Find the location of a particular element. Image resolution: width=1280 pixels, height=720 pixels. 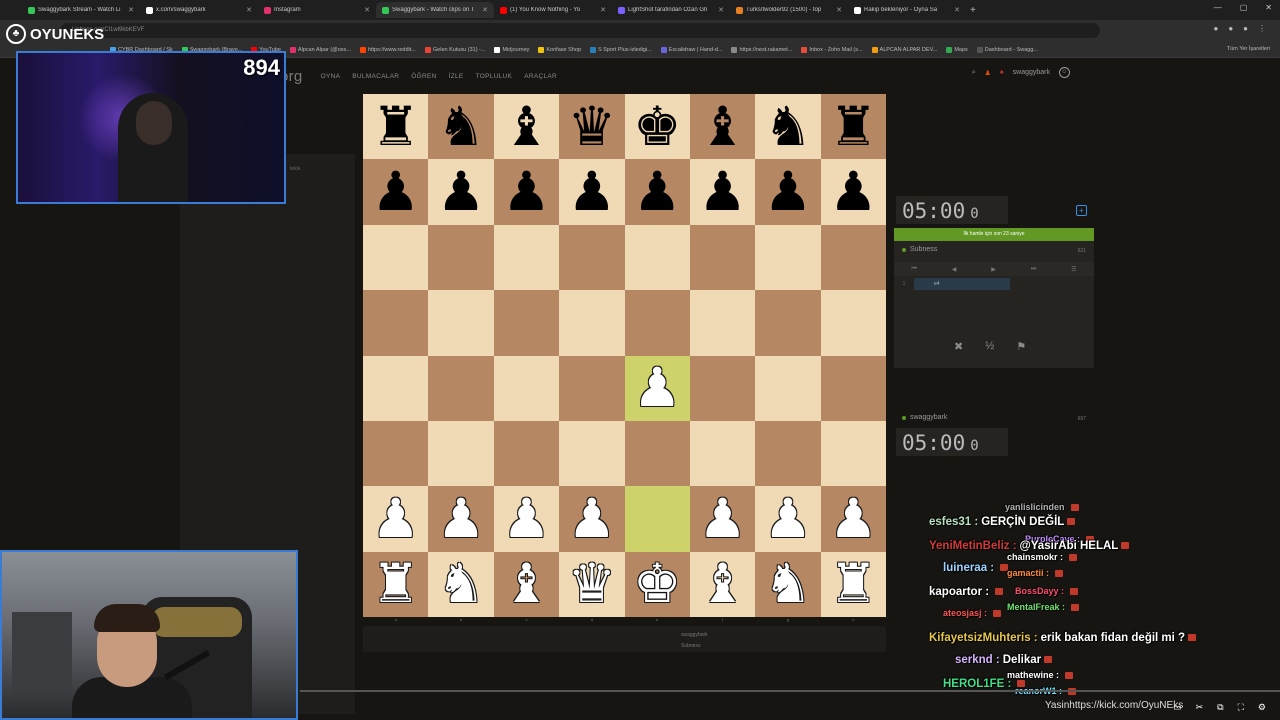

square-g2: ♟ is located at coordinates (788, 519).